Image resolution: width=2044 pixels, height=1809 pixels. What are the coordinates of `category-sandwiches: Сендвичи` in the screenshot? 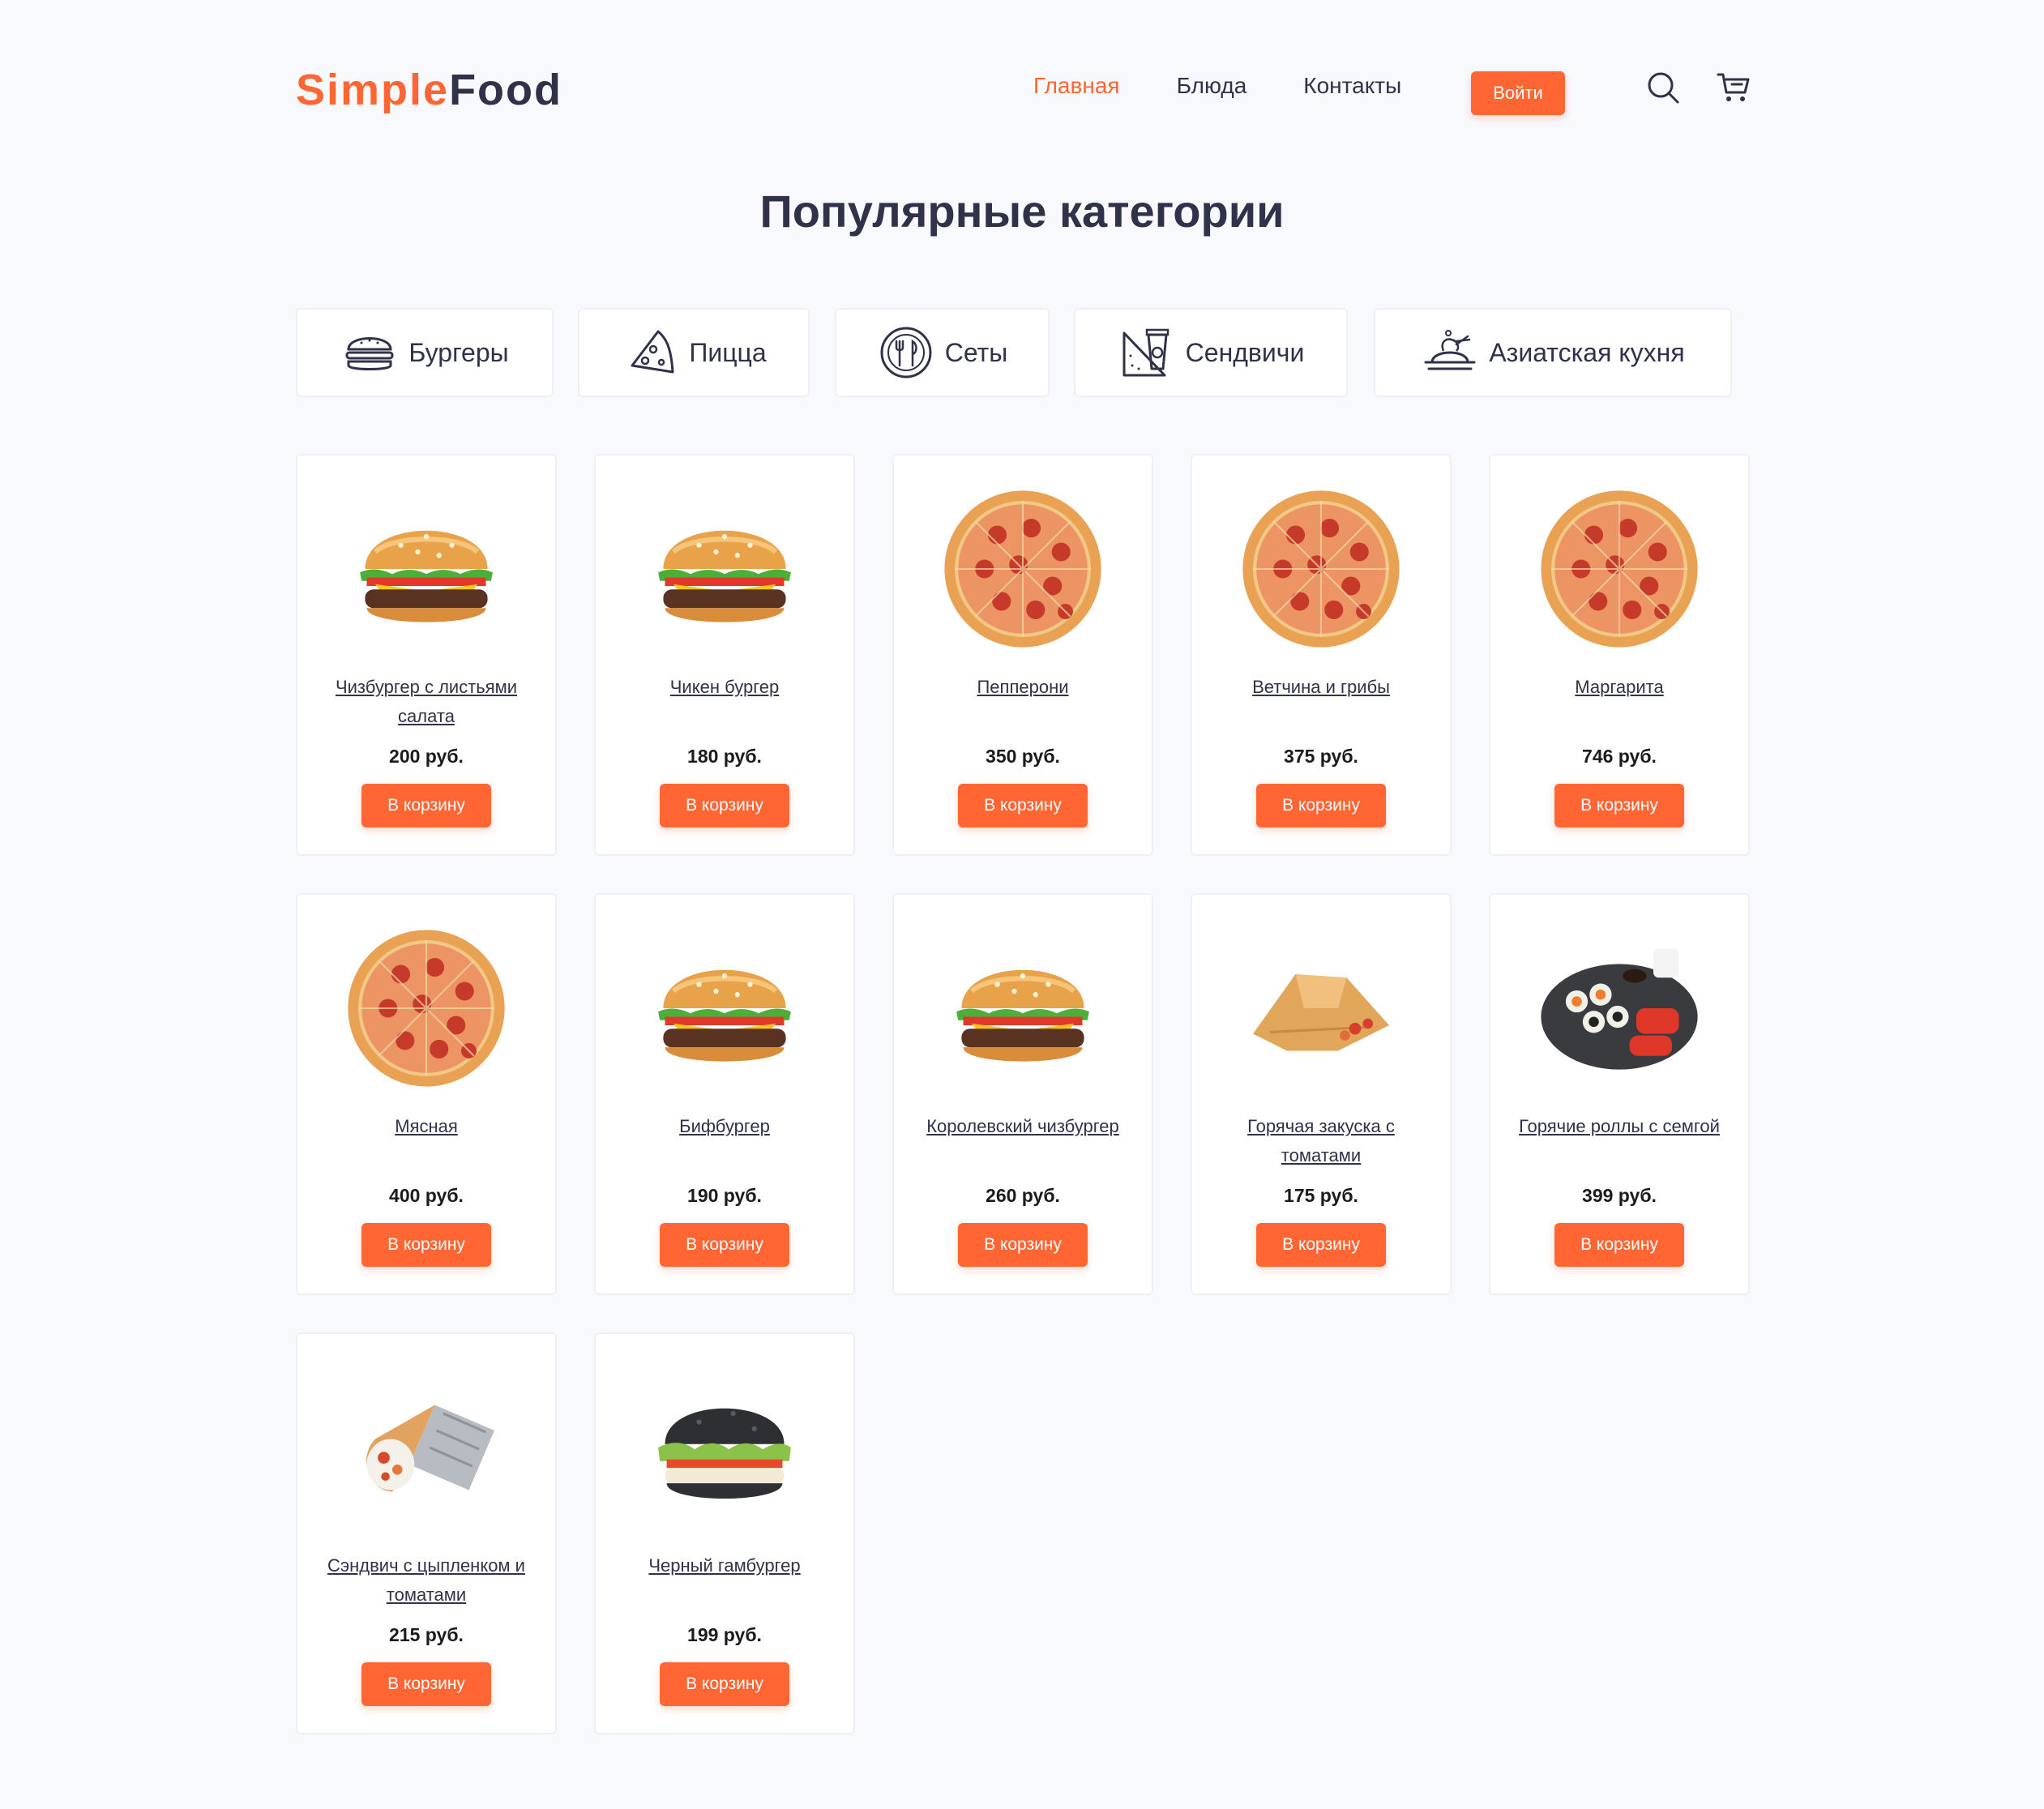 It's located at (1211, 352).